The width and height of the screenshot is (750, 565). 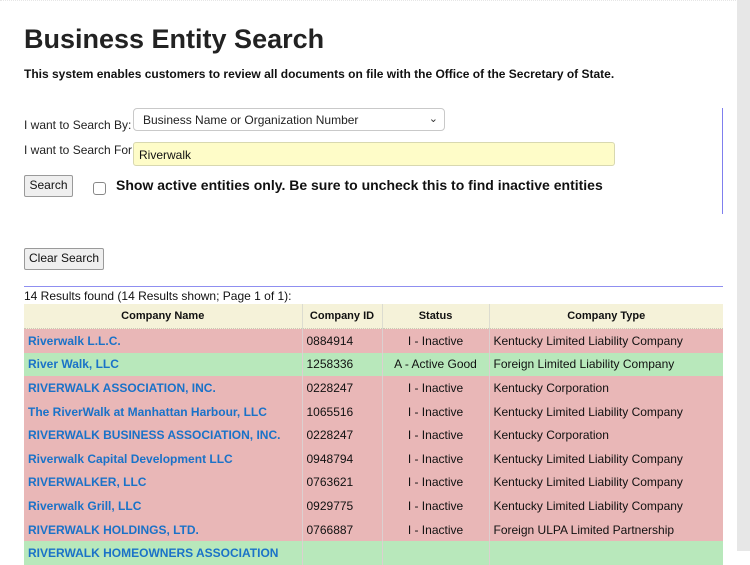 I want to click on company-id-cell: 0929775, so click(x=342, y=506).